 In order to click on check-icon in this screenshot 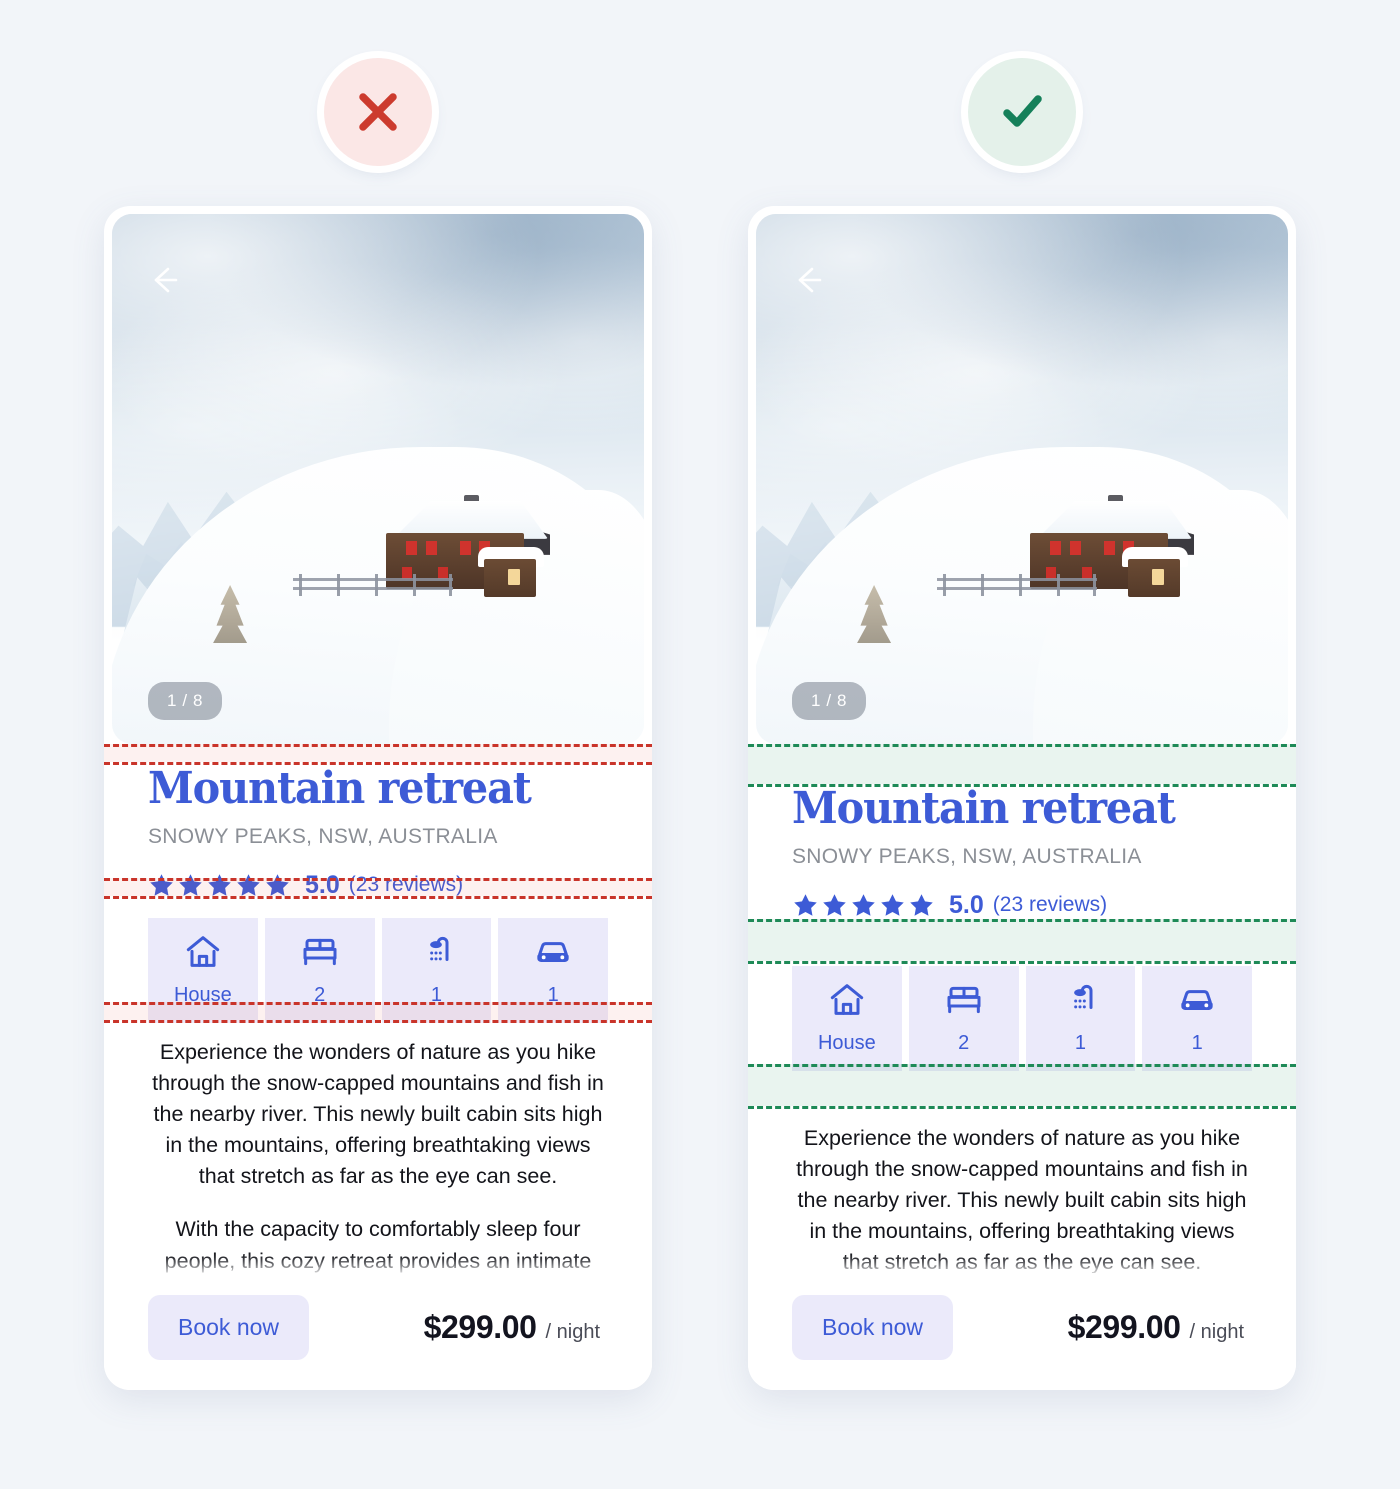, I will do `click(1022, 111)`.